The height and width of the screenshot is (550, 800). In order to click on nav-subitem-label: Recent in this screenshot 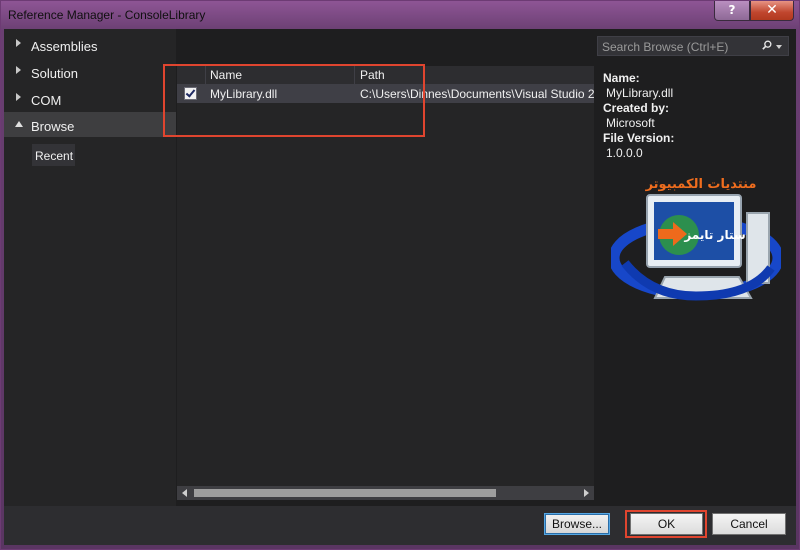, I will do `click(54, 156)`.